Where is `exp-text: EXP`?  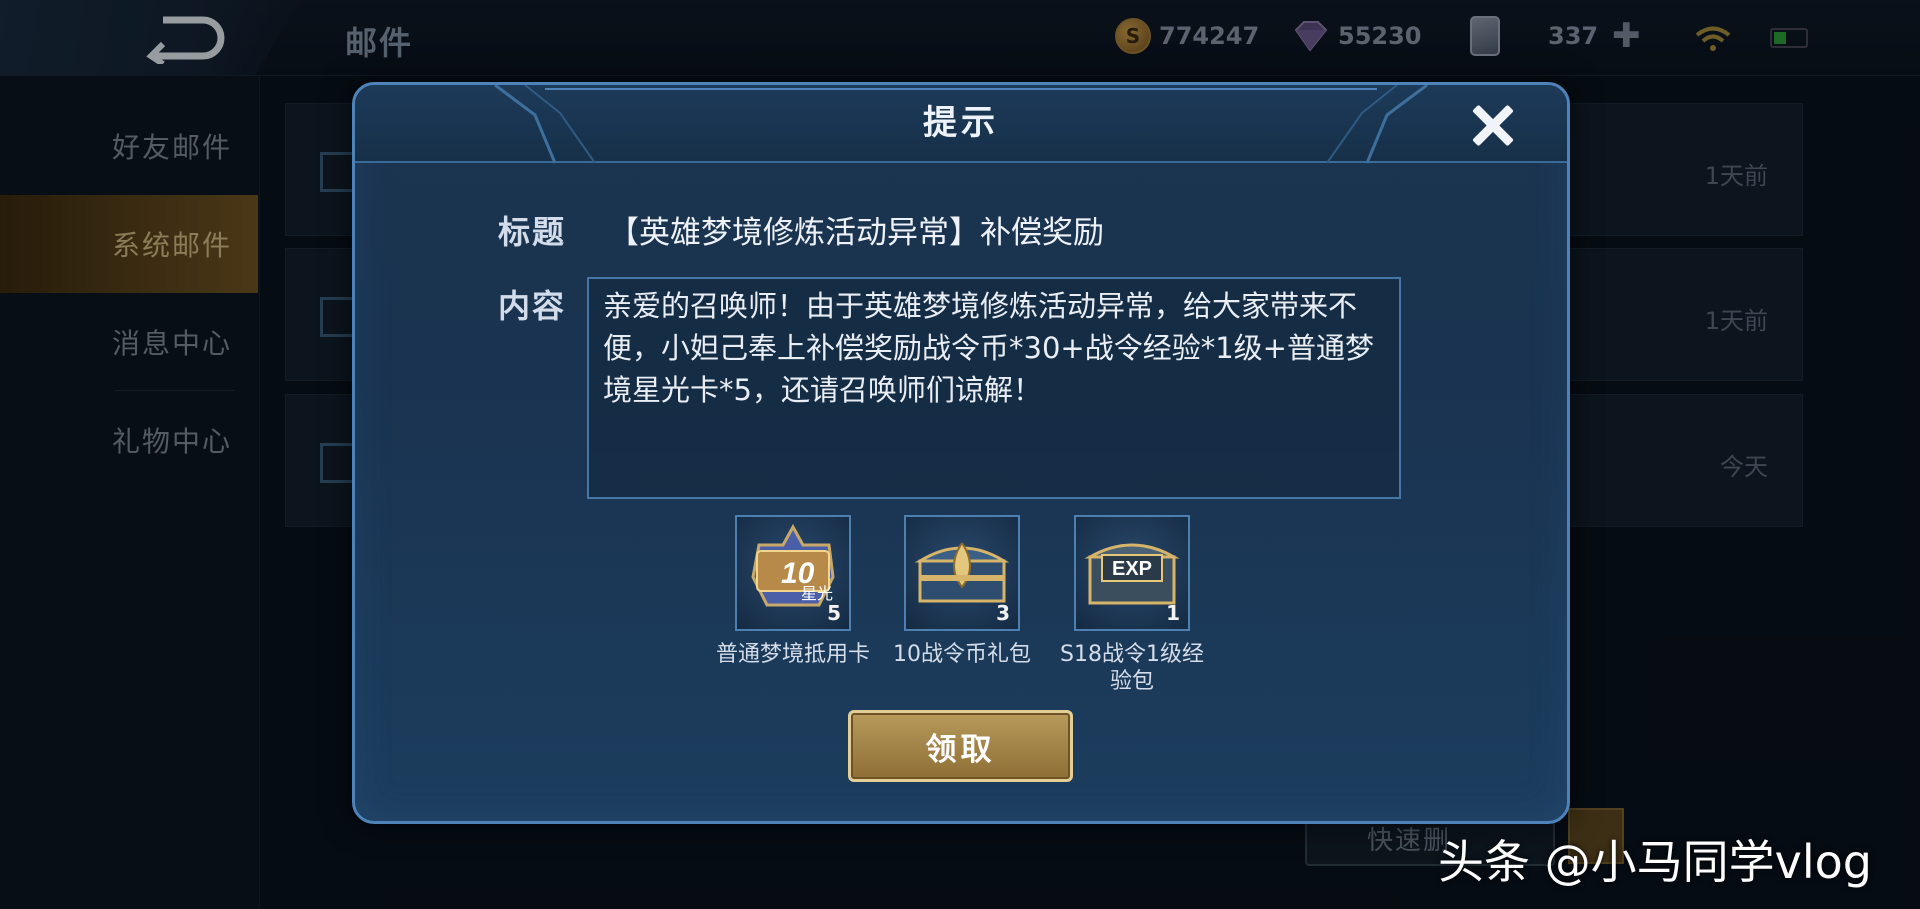
exp-text: EXP is located at coordinates (1132, 569).